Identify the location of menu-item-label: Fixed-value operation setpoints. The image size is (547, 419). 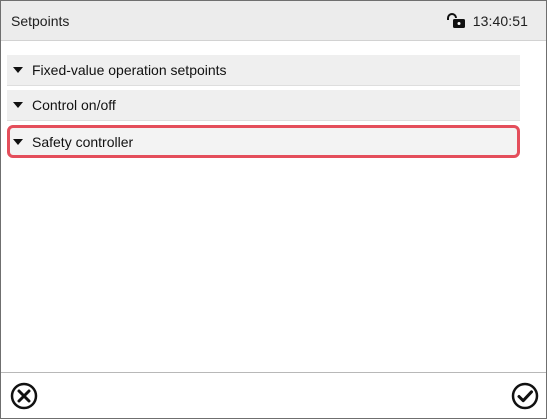
(129, 70).